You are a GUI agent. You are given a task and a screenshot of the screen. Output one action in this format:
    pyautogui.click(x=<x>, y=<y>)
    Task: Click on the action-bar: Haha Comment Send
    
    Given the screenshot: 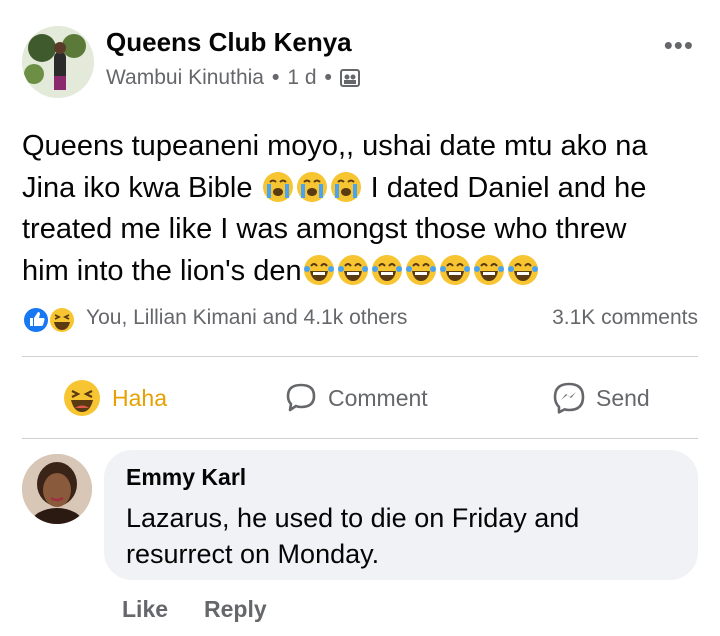 What is the action you would take?
    pyautogui.click(x=360, y=398)
    